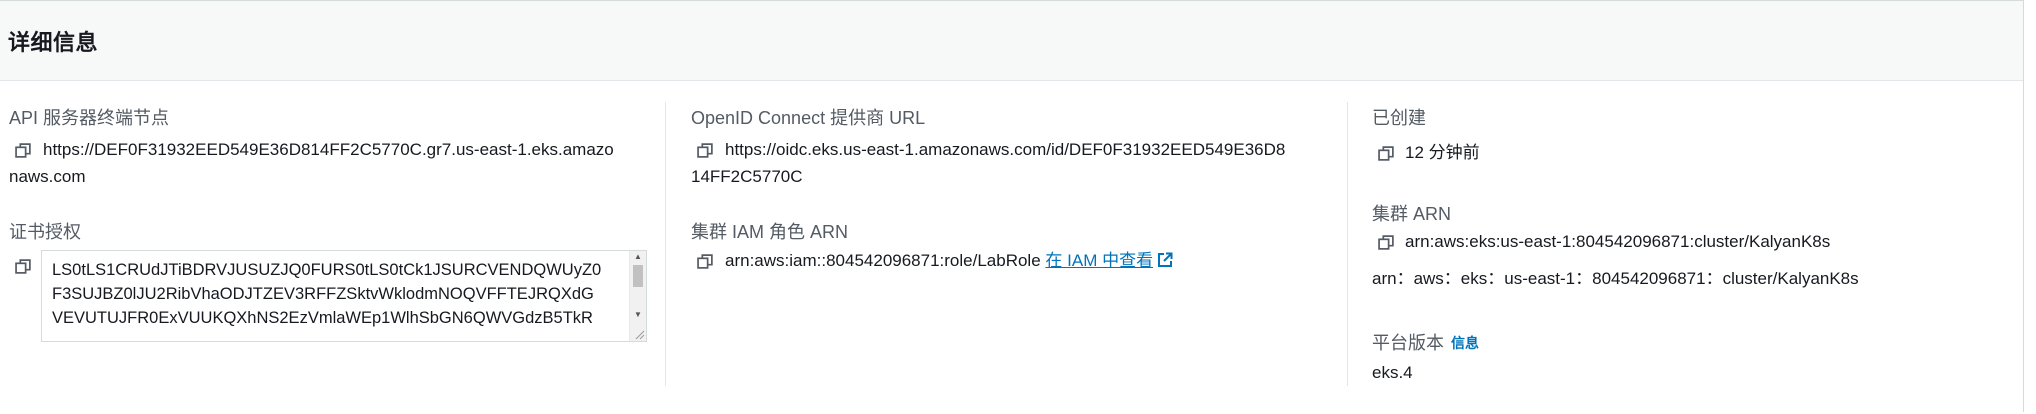  What do you see at coordinates (53, 42) in the screenshot?
I see `panel-title: 详细信息` at bounding box center [53, 42].